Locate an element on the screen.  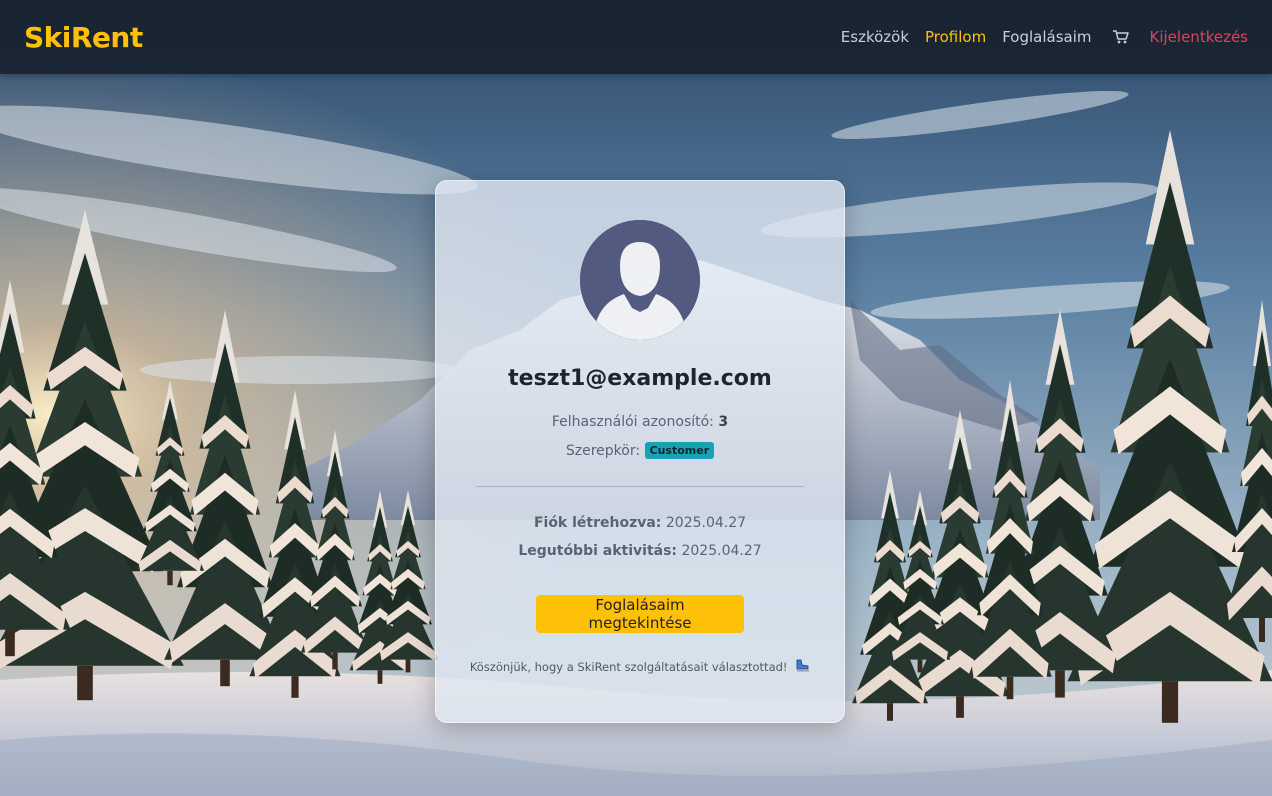
cart-icon is located at coordinates (1121, 37).